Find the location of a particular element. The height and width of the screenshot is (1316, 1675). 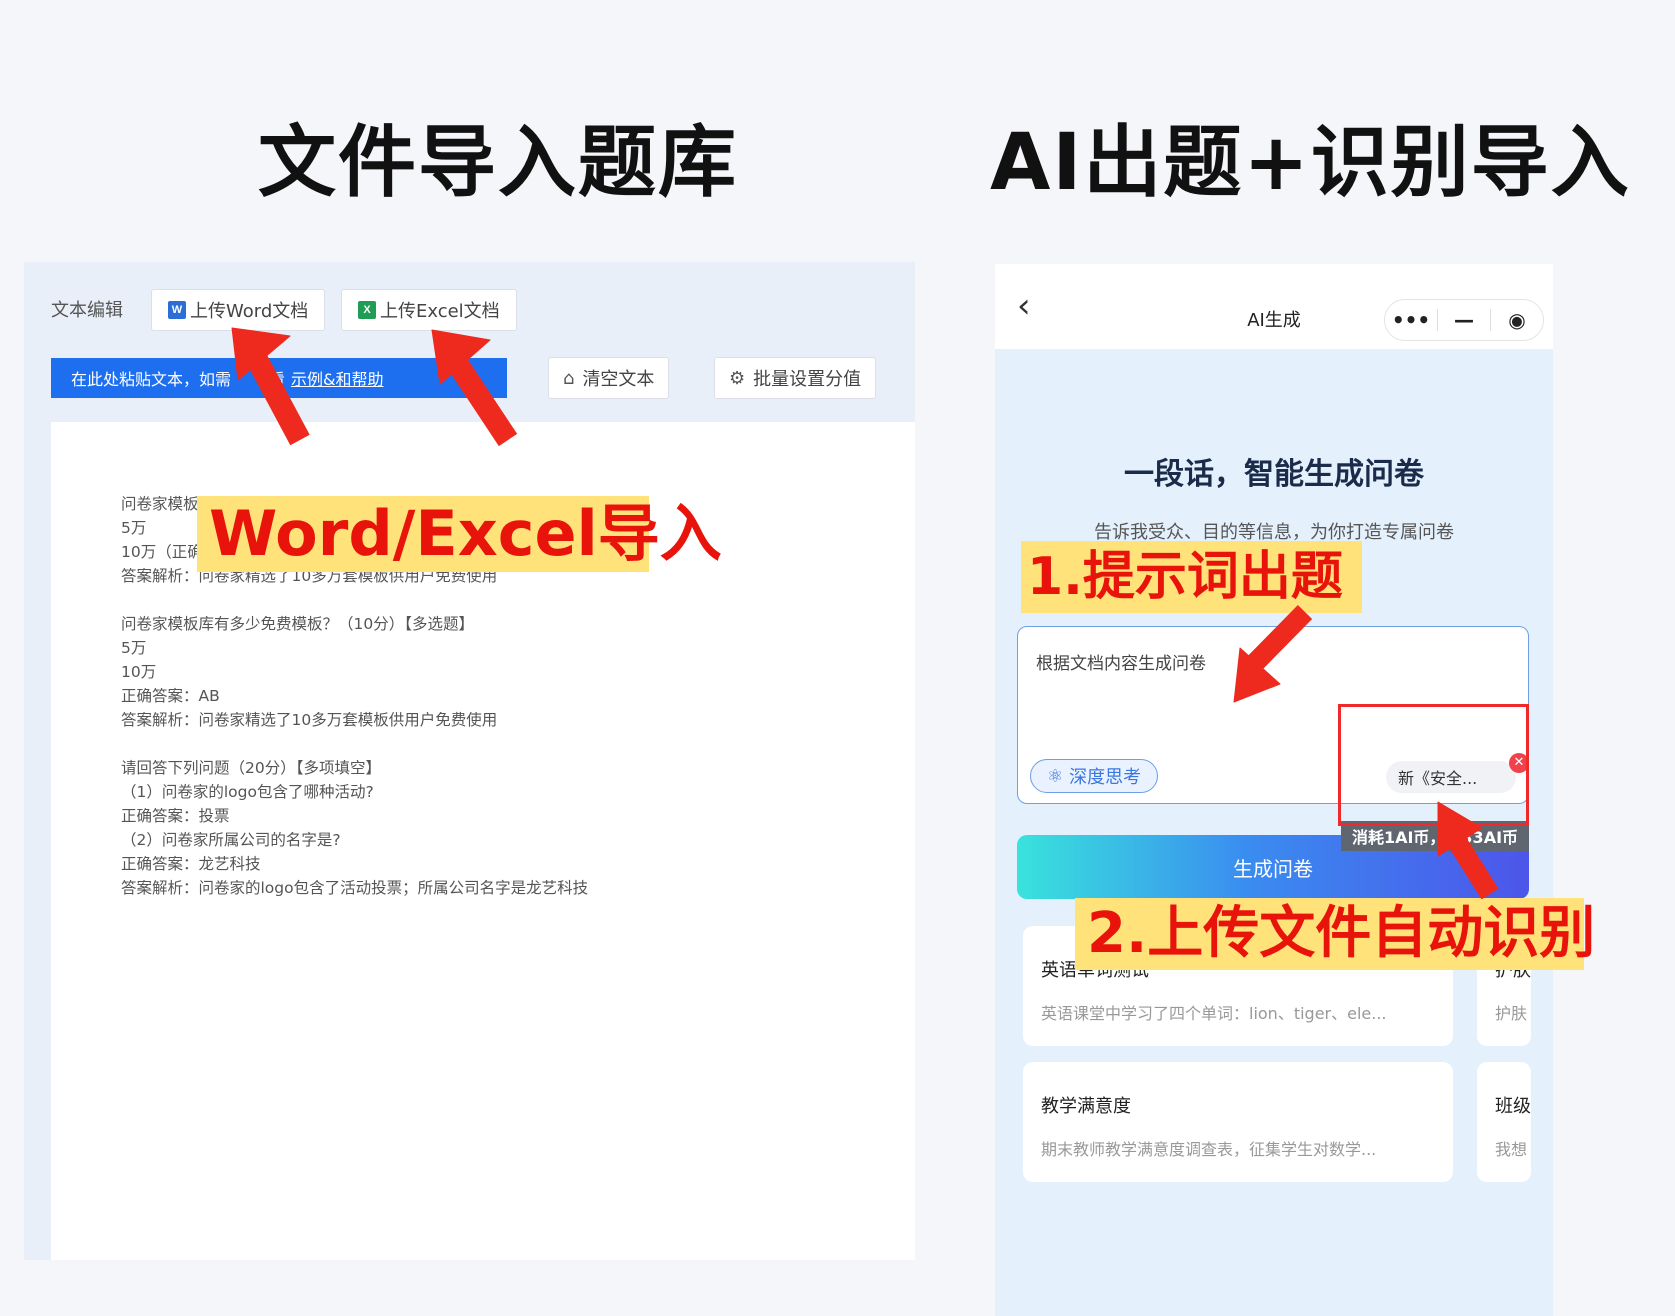

capsule-menu: ••• — ◉ is located at coordinates (1464, 320).